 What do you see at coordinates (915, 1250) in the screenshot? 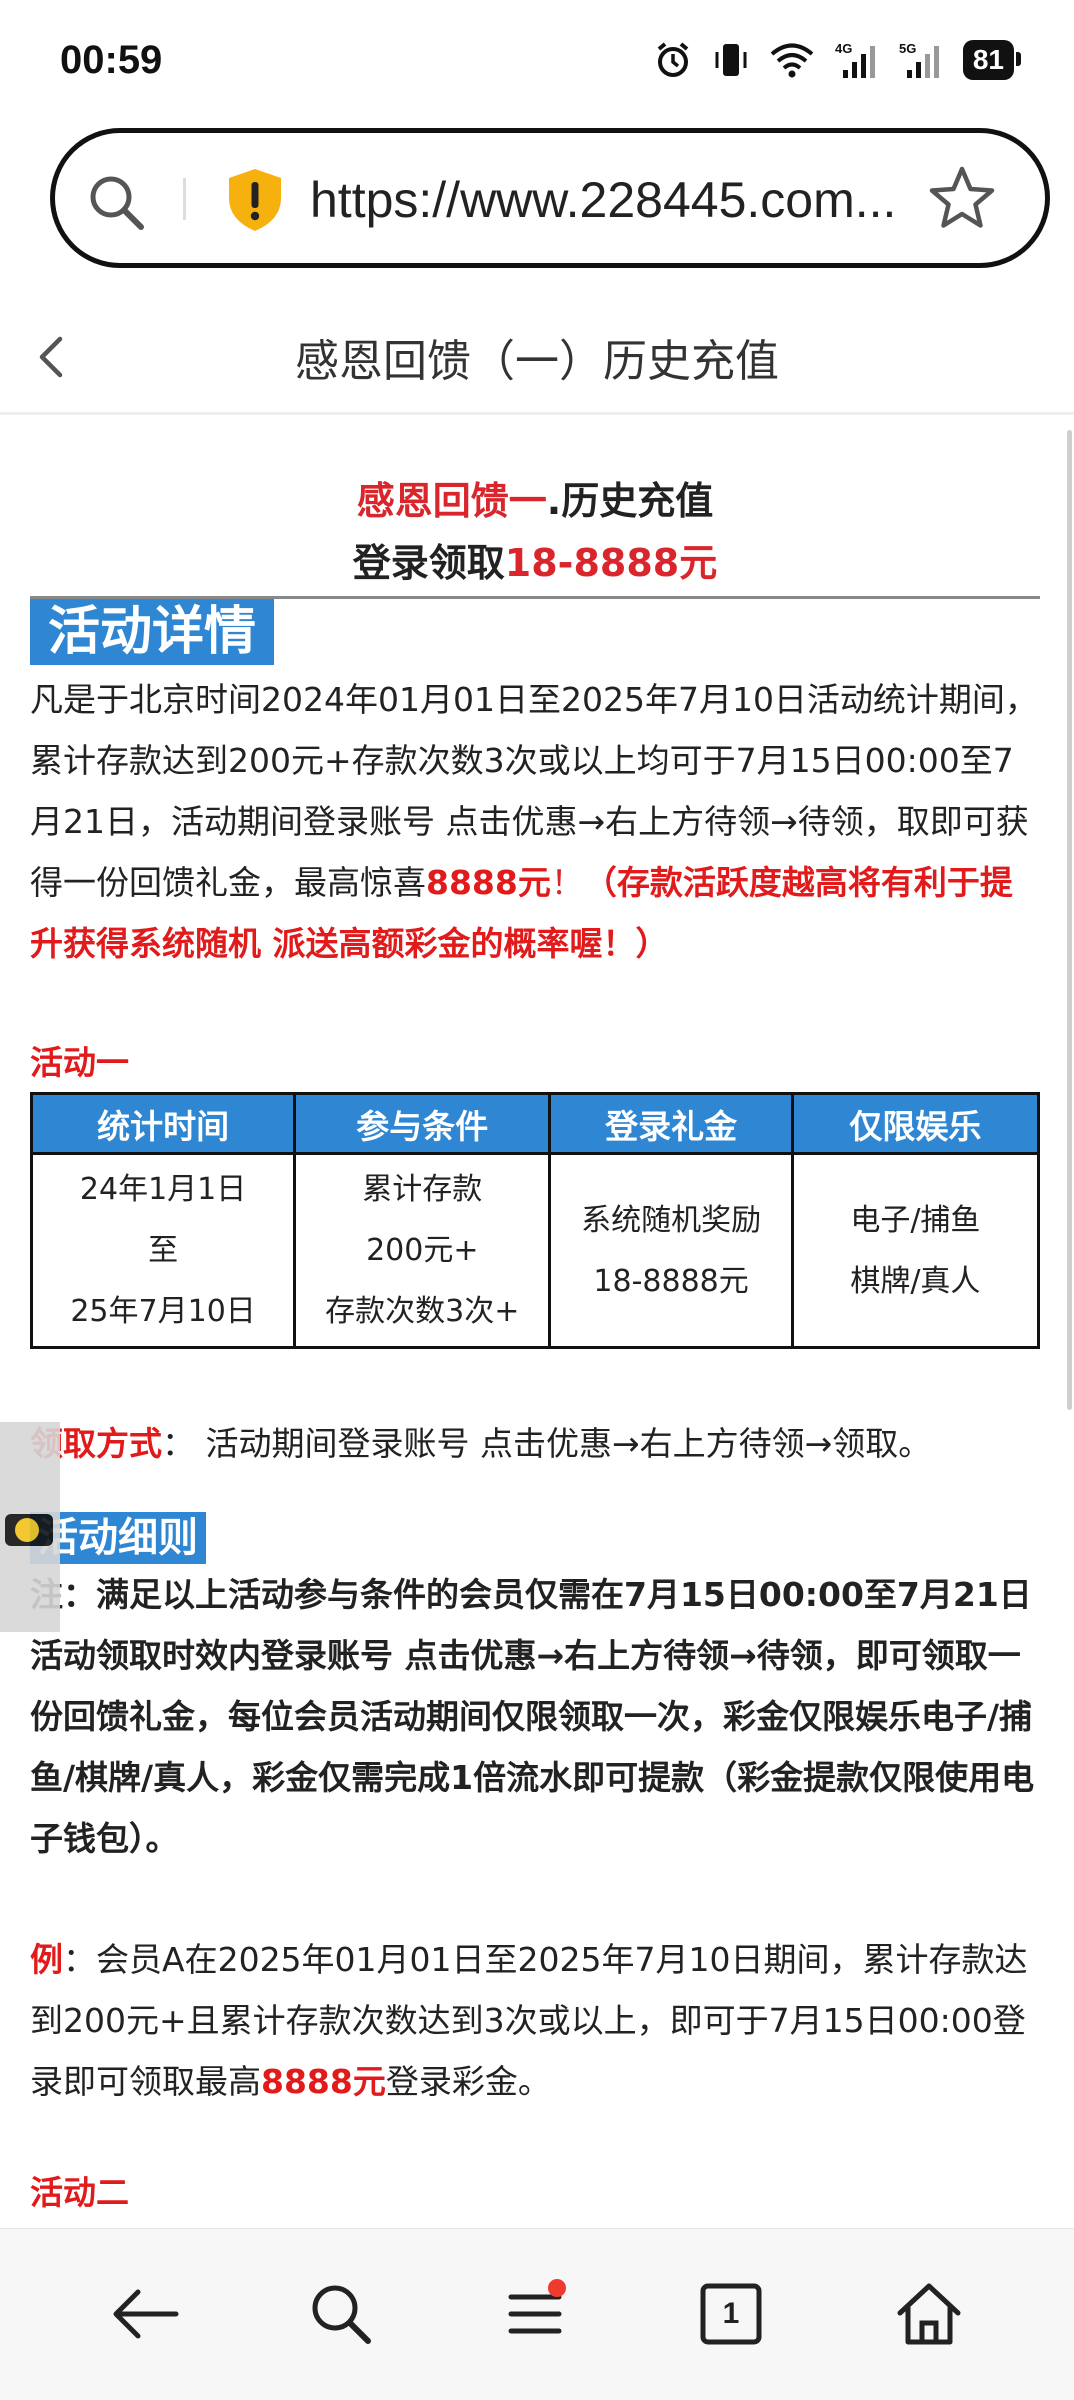
I see `table-cell-games: 电子/捕鱼 棋牌/真人` at bounding box center [915, 1250].